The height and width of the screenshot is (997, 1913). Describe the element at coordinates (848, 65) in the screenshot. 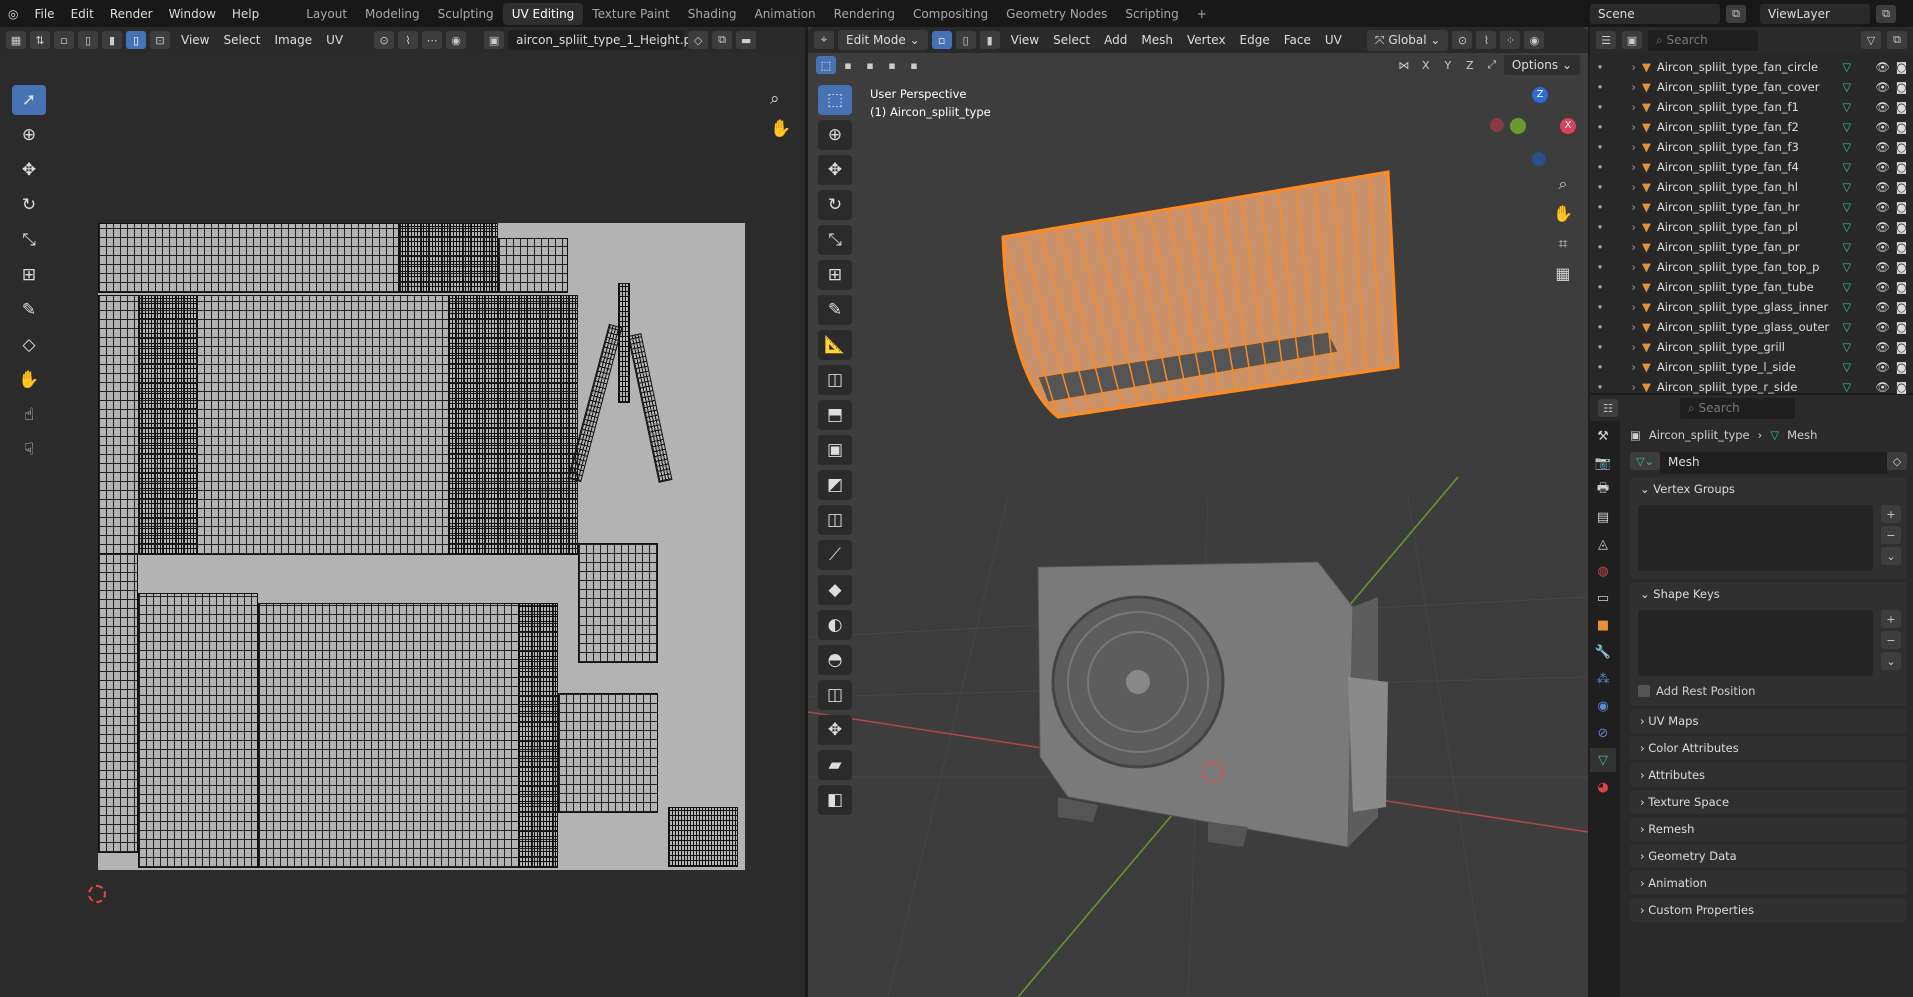

I see `select-extend-icon: ▪` at that location.